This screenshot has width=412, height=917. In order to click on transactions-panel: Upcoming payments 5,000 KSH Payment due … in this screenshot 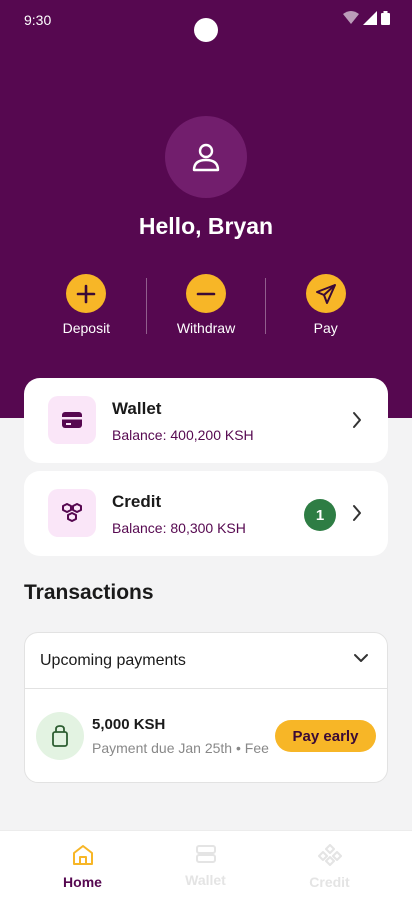, I will do `click(206, 707)`.